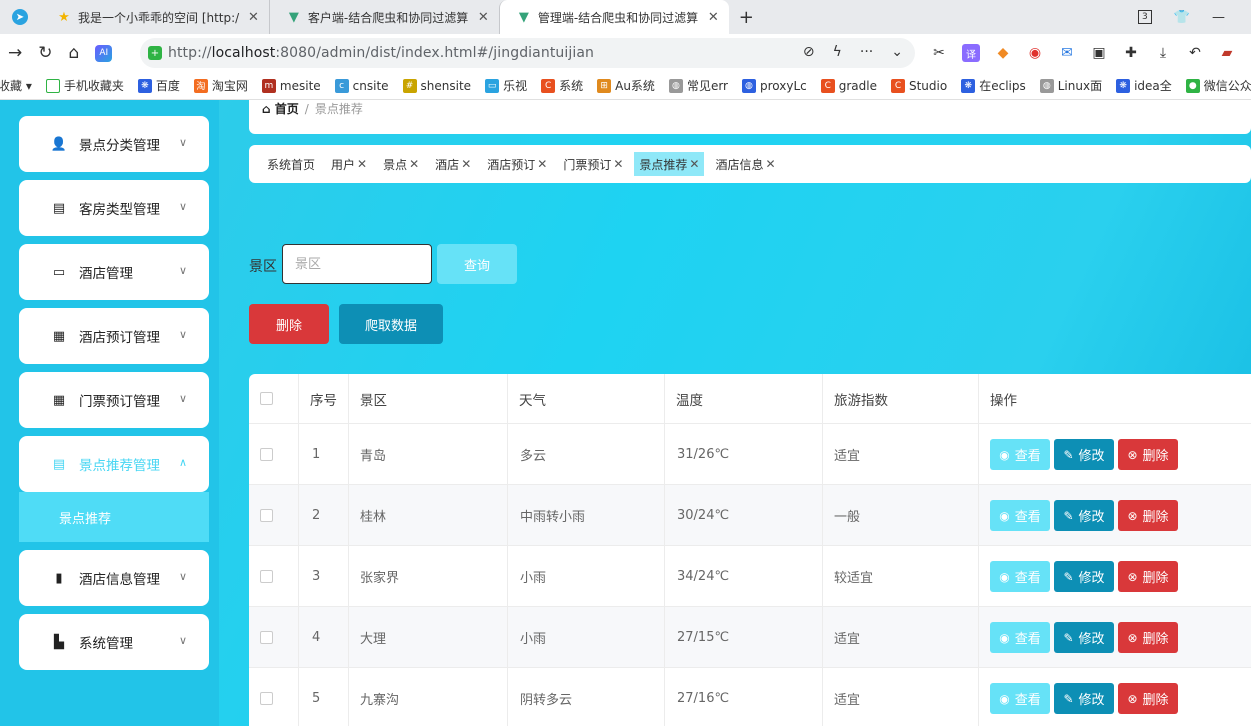 This screenshot has height=726, width=1251. I want to click on tag-scenic-recommend: 景点推荐 ✕, so click(669, 164).